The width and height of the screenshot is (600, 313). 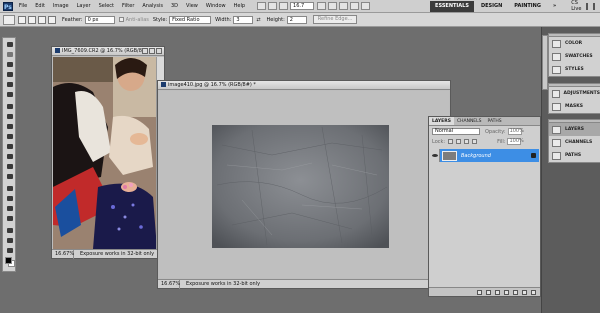 I want to click on clone-stamp-tool-icon, so click(x=9, y=126).